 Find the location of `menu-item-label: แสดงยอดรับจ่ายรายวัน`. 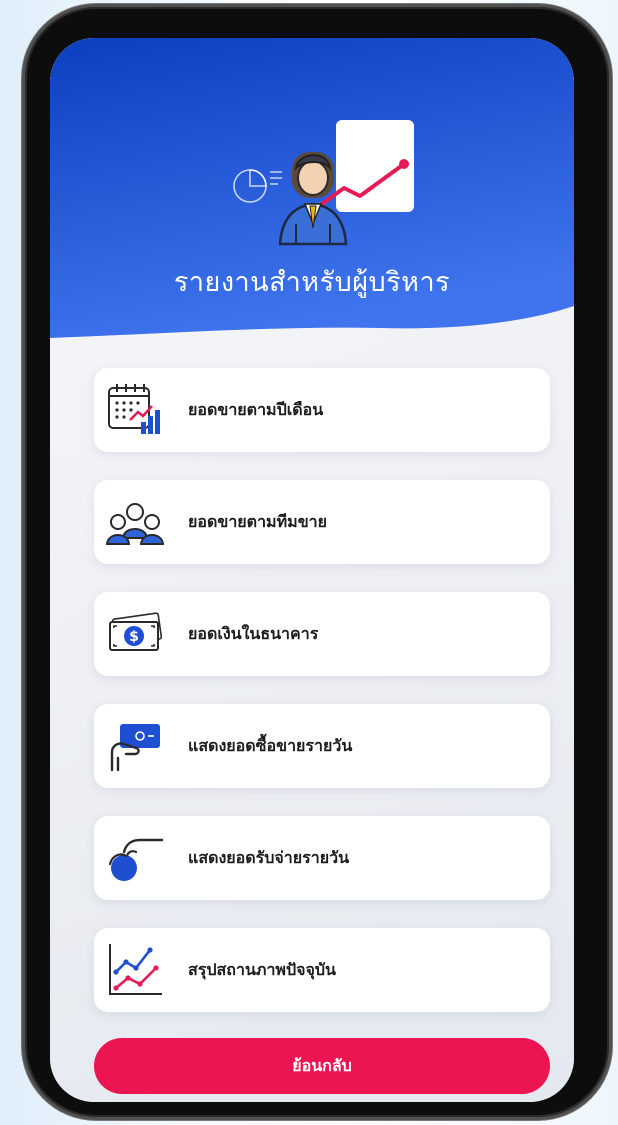

menu-item-label: แสดงยอดรับจ่ายรายวัน is located at coordinates (269, 857).